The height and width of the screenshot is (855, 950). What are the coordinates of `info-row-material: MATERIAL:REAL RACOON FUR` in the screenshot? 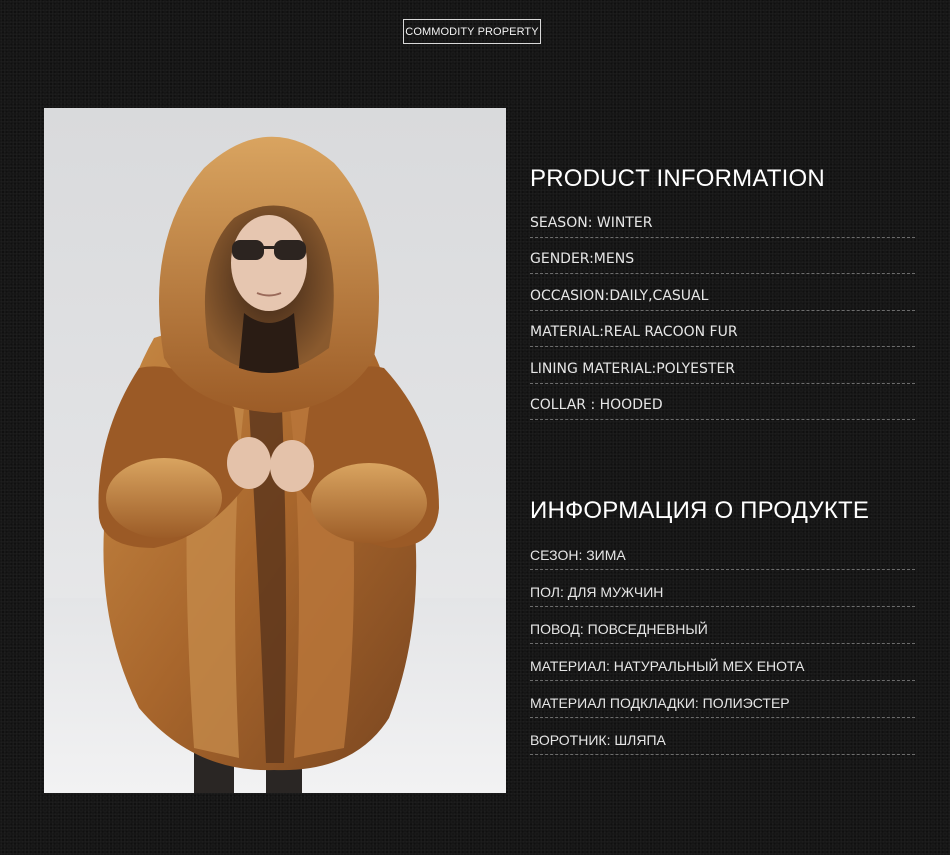 It's located at (722, 329).